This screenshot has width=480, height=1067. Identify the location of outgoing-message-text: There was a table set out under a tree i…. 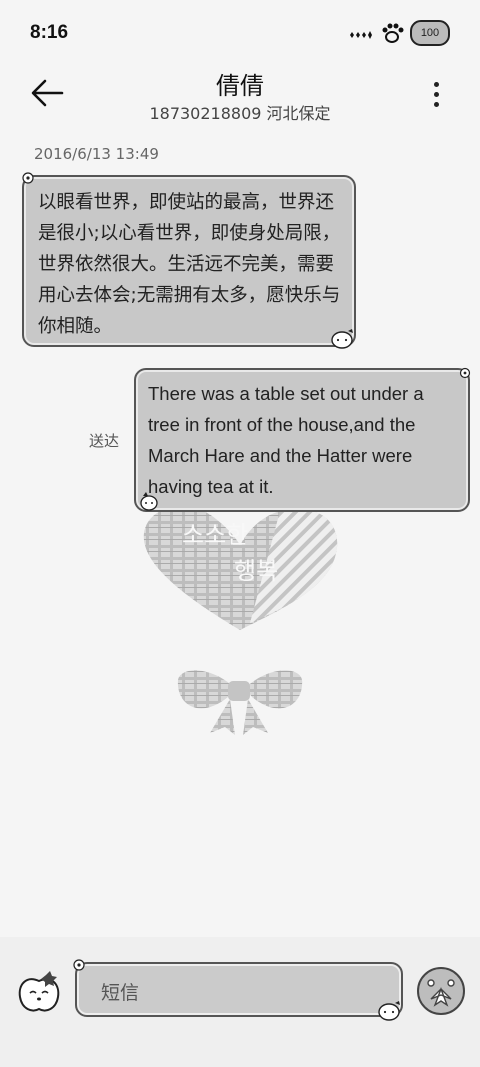
(286, 440).